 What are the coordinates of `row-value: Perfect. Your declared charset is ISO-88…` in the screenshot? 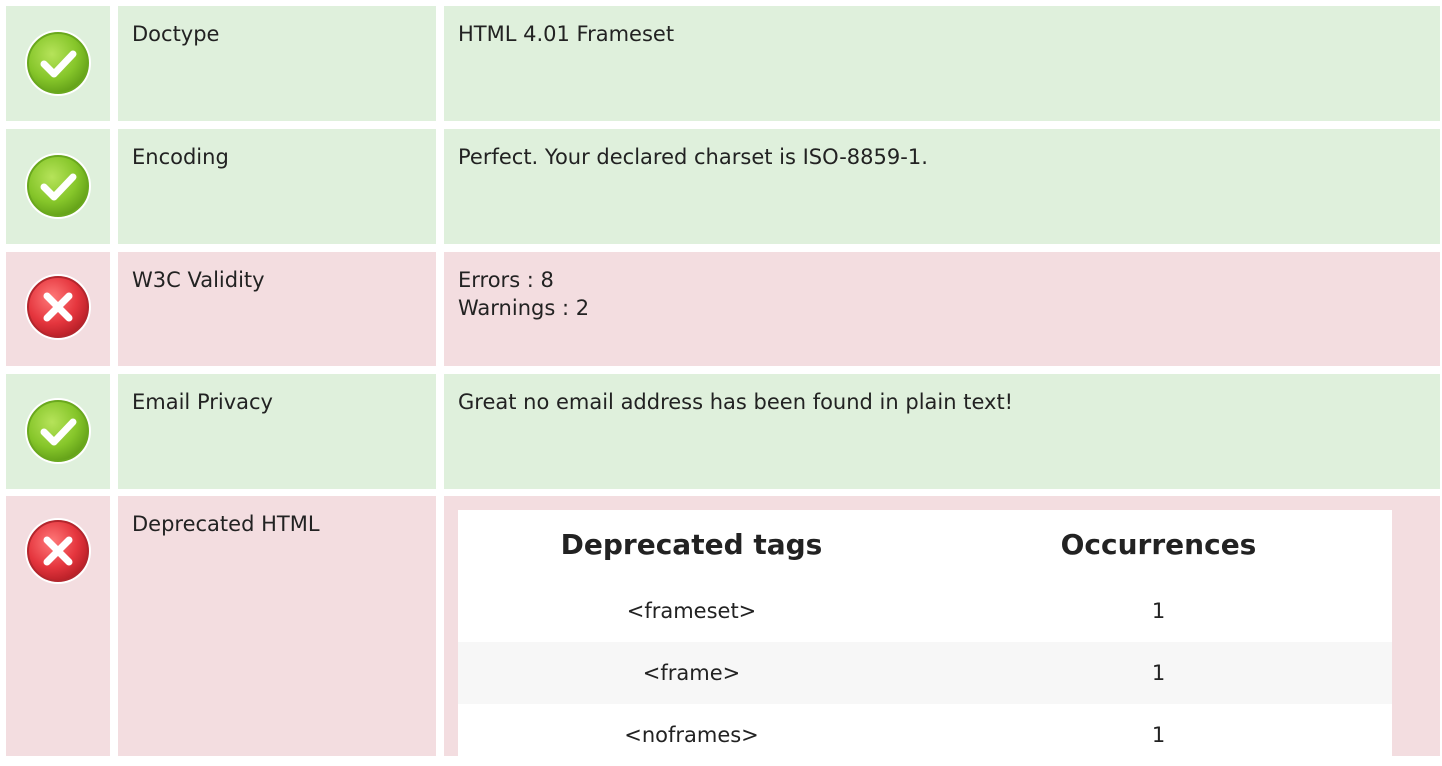 It's located at (942, 186).